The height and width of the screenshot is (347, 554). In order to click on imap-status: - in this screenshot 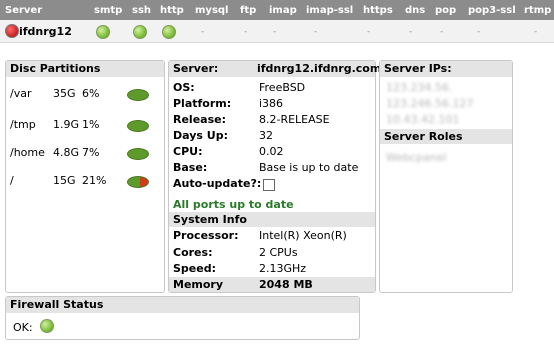, I will do `click(275, 32)`.